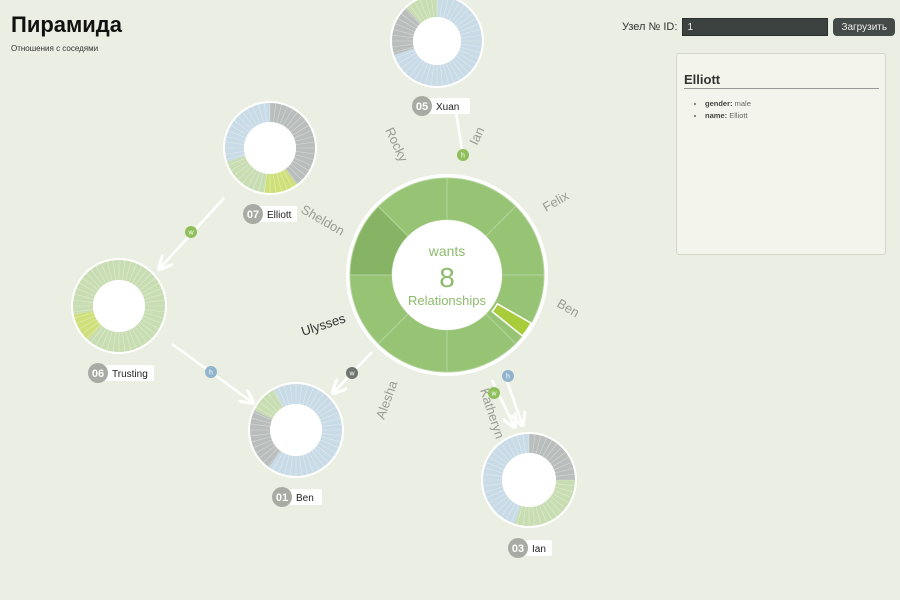  Describe the element at coordinates (98, 374) in the screenshot. I see `svg-text: 06` at that location.